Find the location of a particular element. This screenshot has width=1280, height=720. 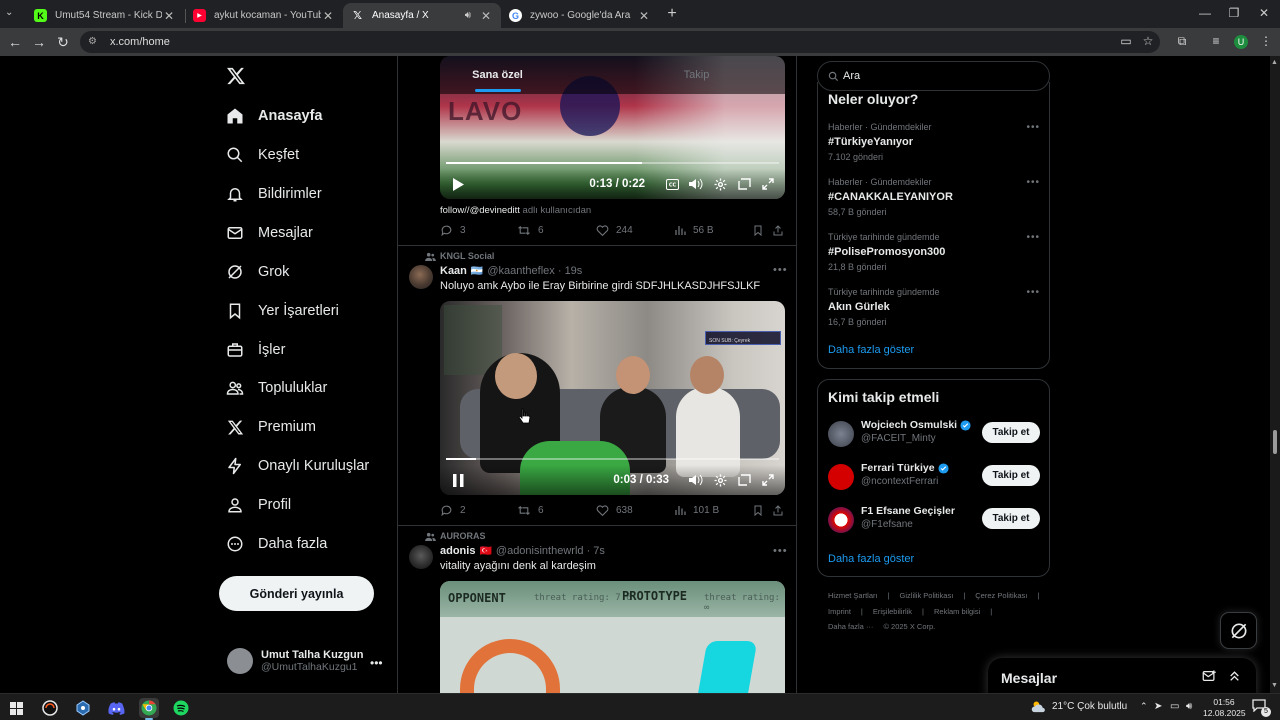

sidebar-item-jobs: İşler is located at coordinates (255, 350).